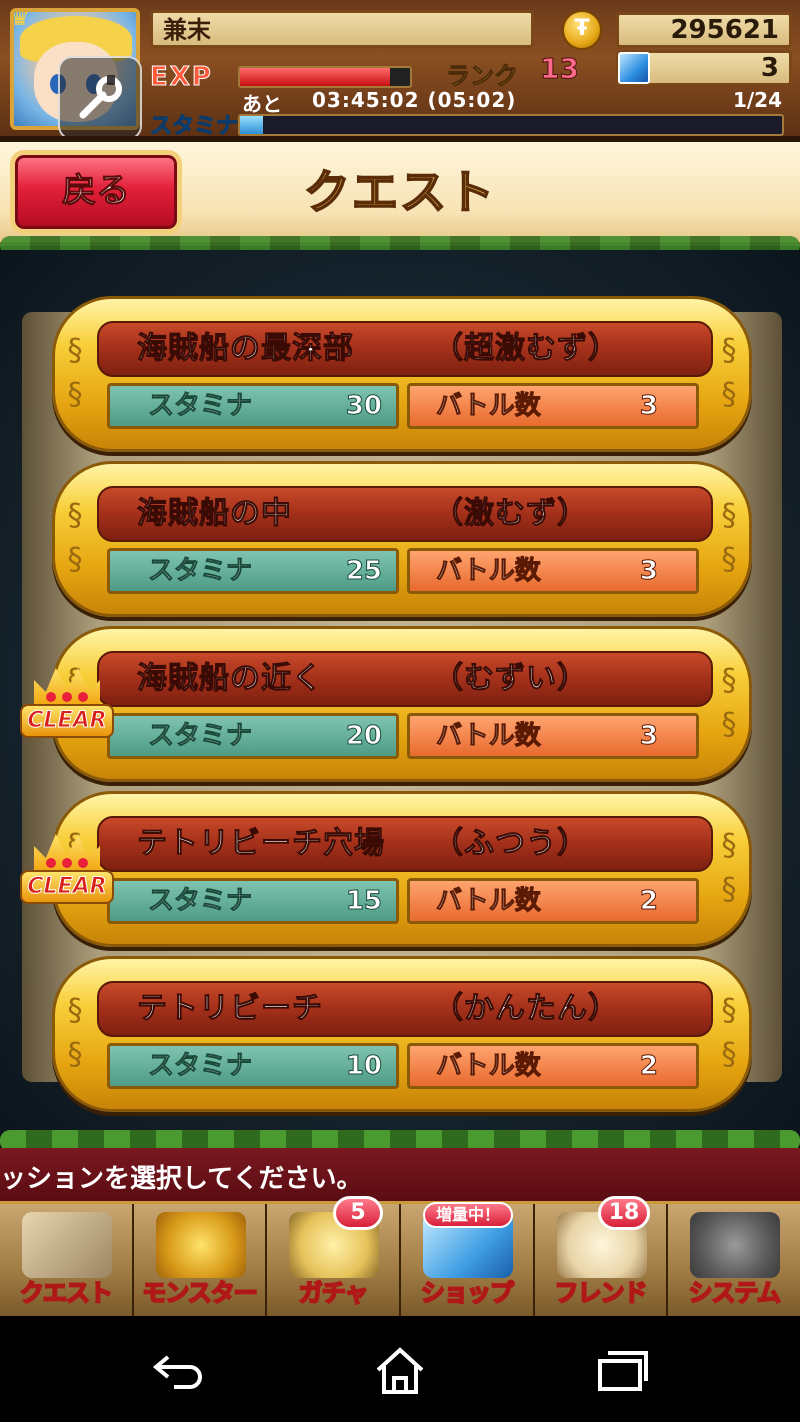 This screenshot has height=1422, width=800. I want to click on quest-item: §§ §§ テトリビーチ穴場（ふつう） スタミナ15 バトル数2, so click(402, 869).